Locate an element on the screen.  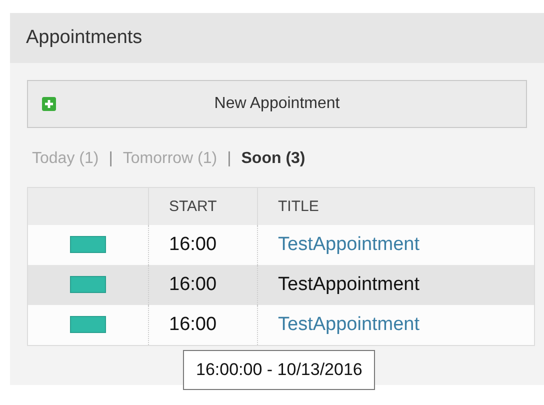
new-appointment-button: New Appointment is located at coordinates (277, 104).